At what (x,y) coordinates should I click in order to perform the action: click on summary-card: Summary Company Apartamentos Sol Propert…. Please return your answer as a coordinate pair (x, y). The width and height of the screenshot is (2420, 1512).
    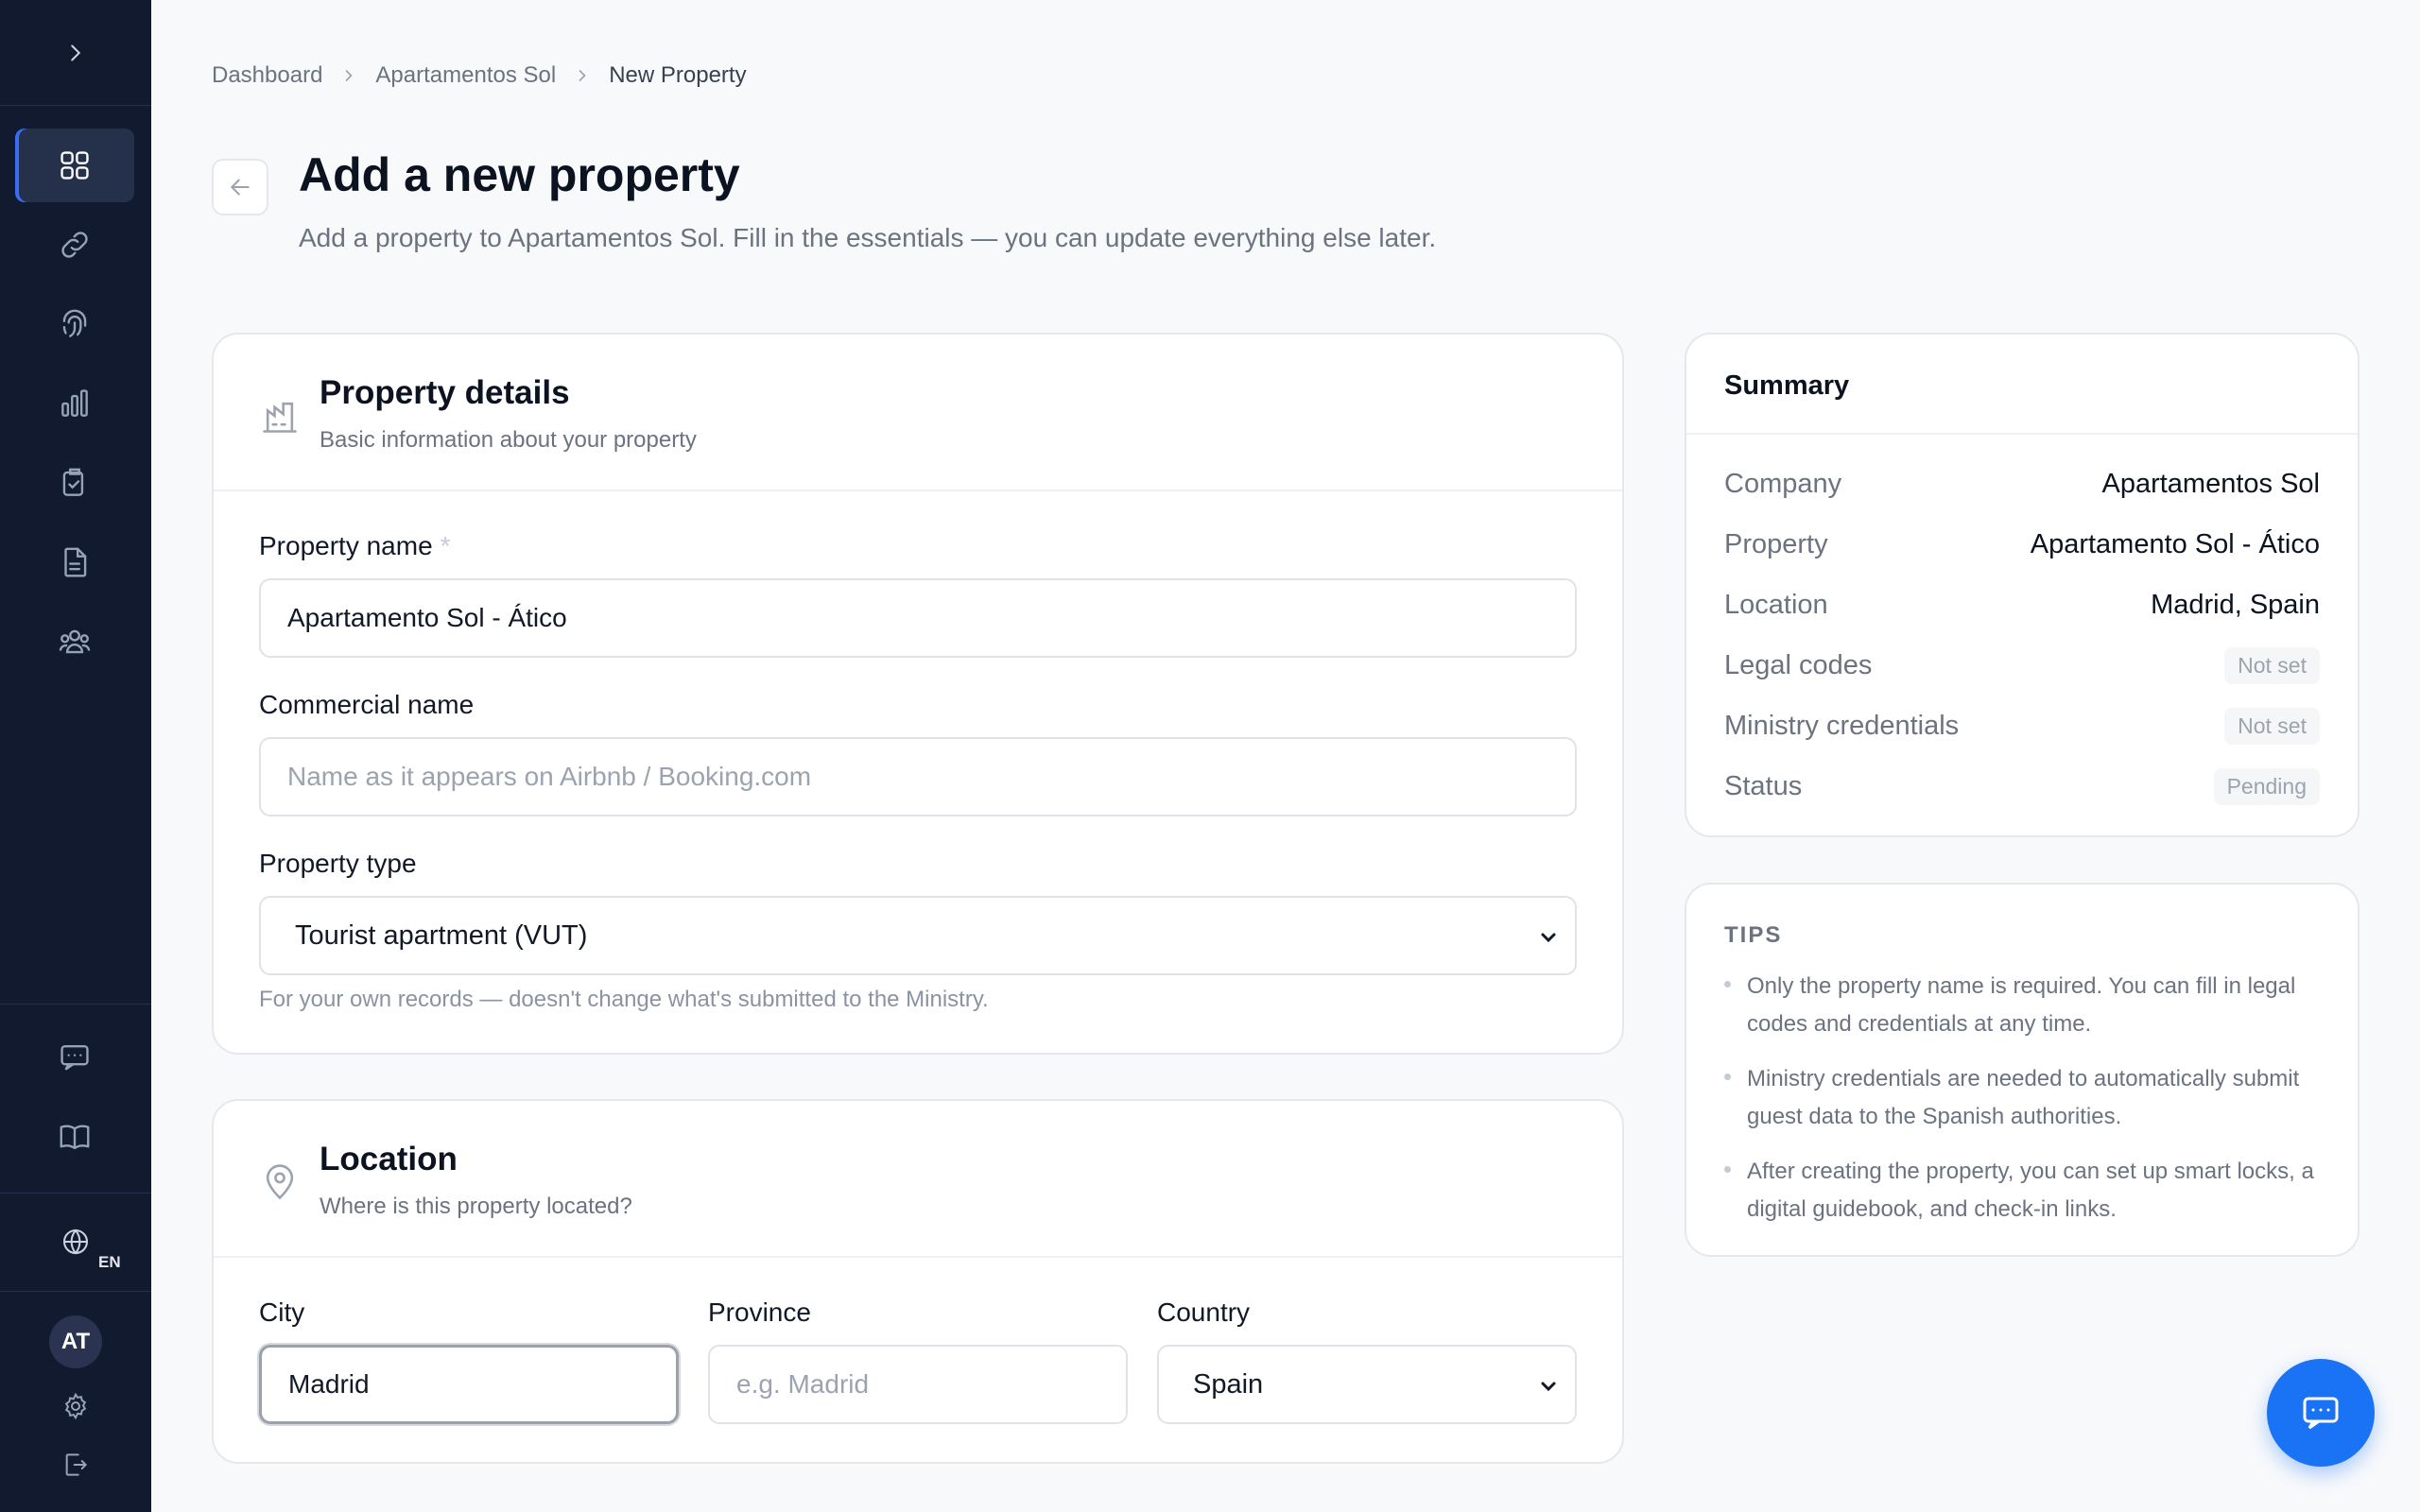
    Looking at the image, I should click on (2022, 585).